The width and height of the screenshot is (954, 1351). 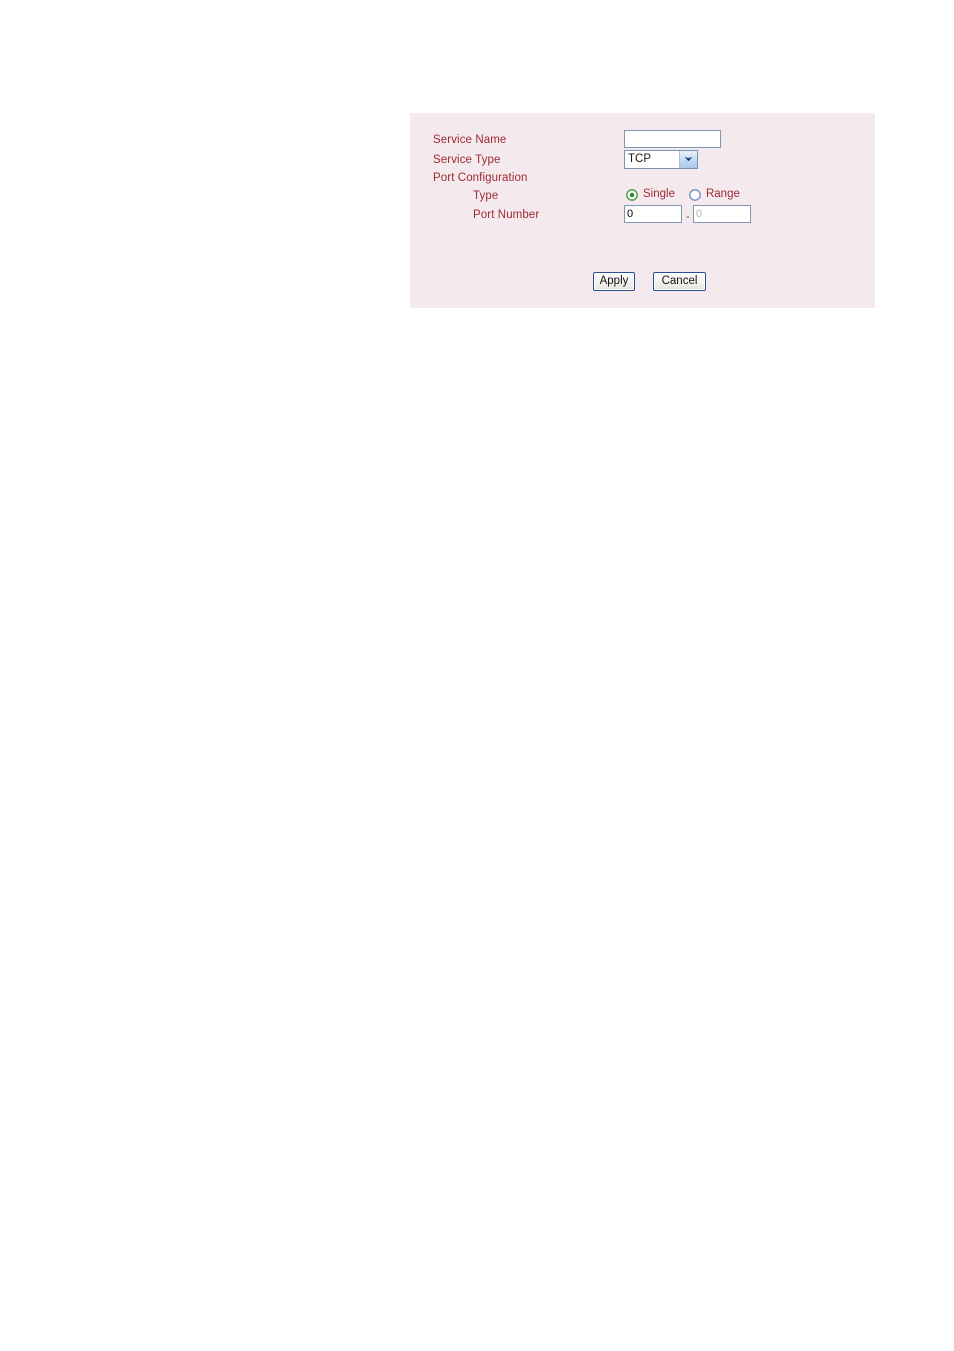 I want to click on port-configuration-label: Port Configuration, so click(x=480, y=178).